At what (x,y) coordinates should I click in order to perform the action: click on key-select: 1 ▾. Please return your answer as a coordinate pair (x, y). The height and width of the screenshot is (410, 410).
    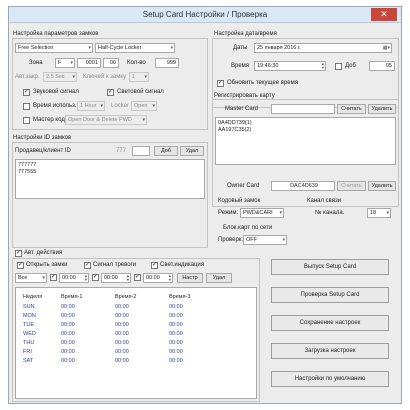
    Looking at the image, I should click on (139, 77).